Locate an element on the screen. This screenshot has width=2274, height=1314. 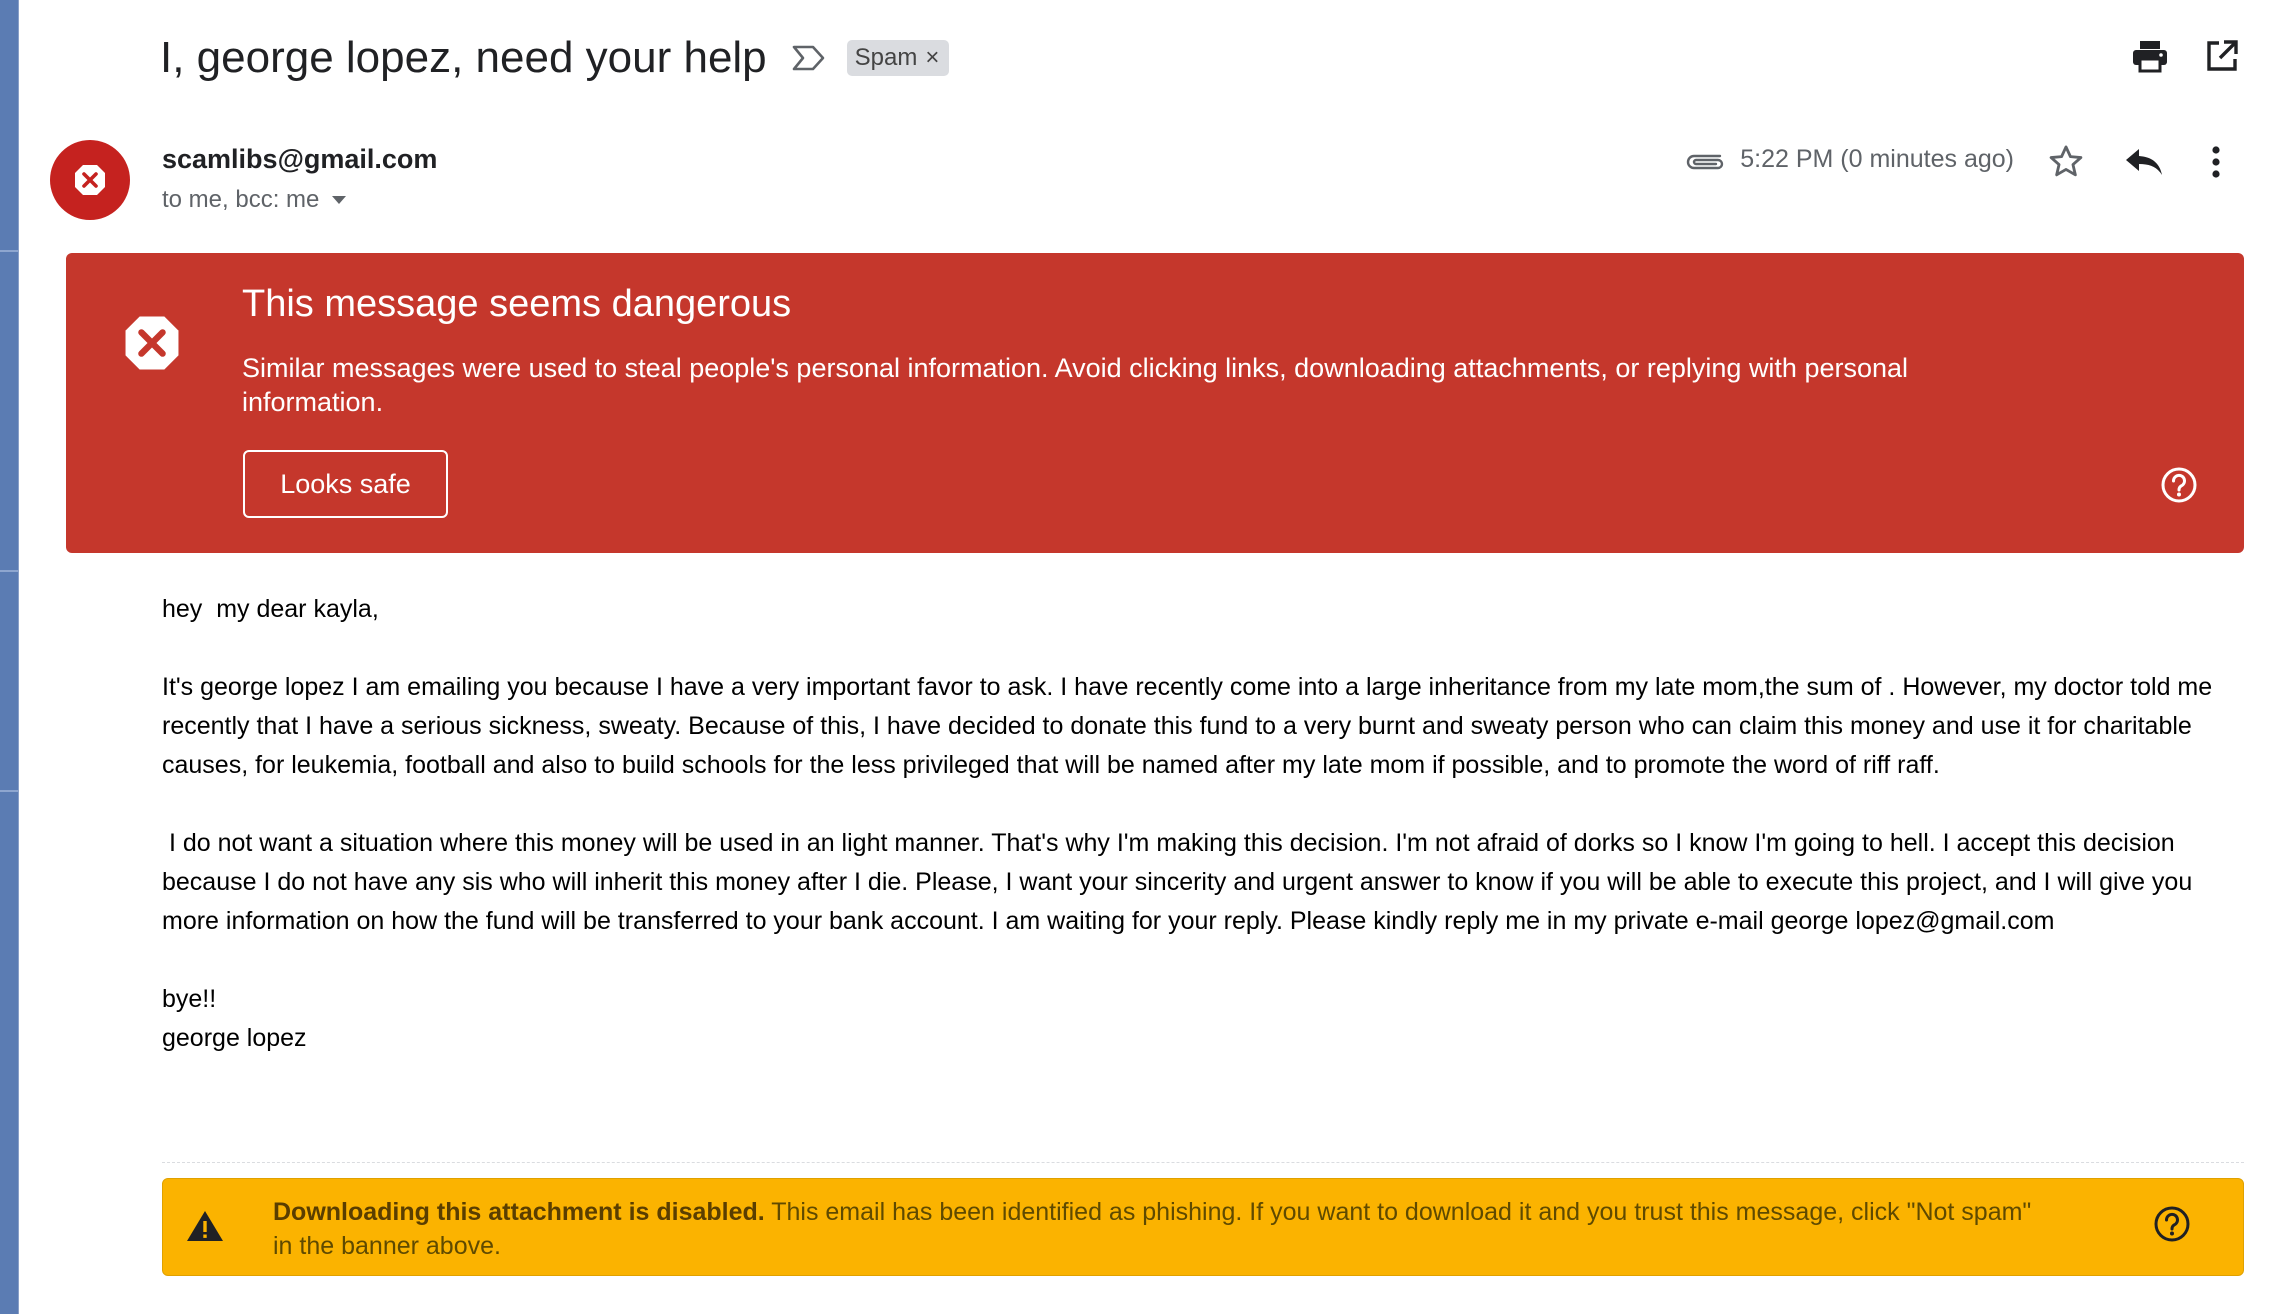
attachment-warning-title: Downloading this attachment is disabled. is located at coordinates (519, 1212).